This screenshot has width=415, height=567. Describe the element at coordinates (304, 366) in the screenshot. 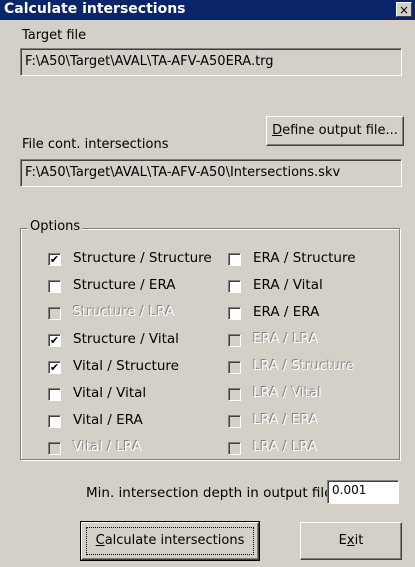

I see `checkbox-label: LRA / Structure` at that location.